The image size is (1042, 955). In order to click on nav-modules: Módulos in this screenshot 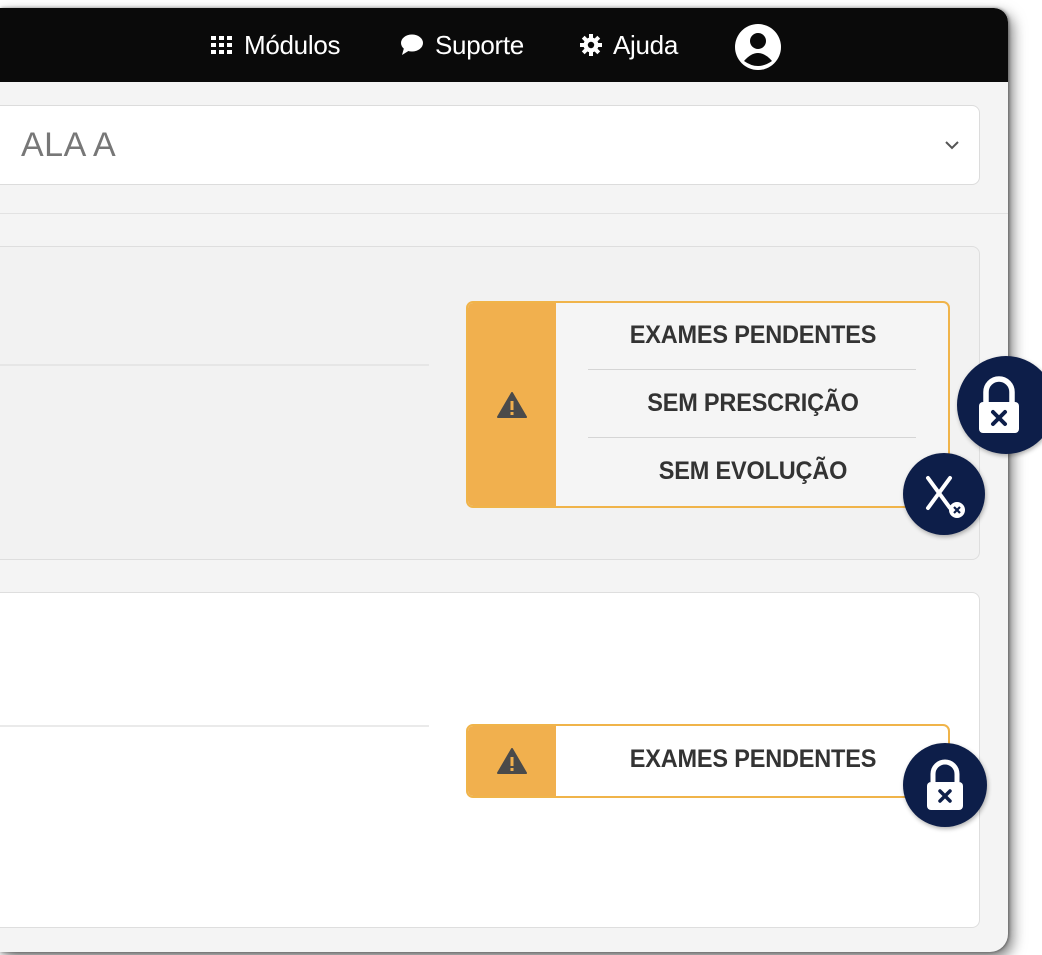, I will do `click(275, 45)`.